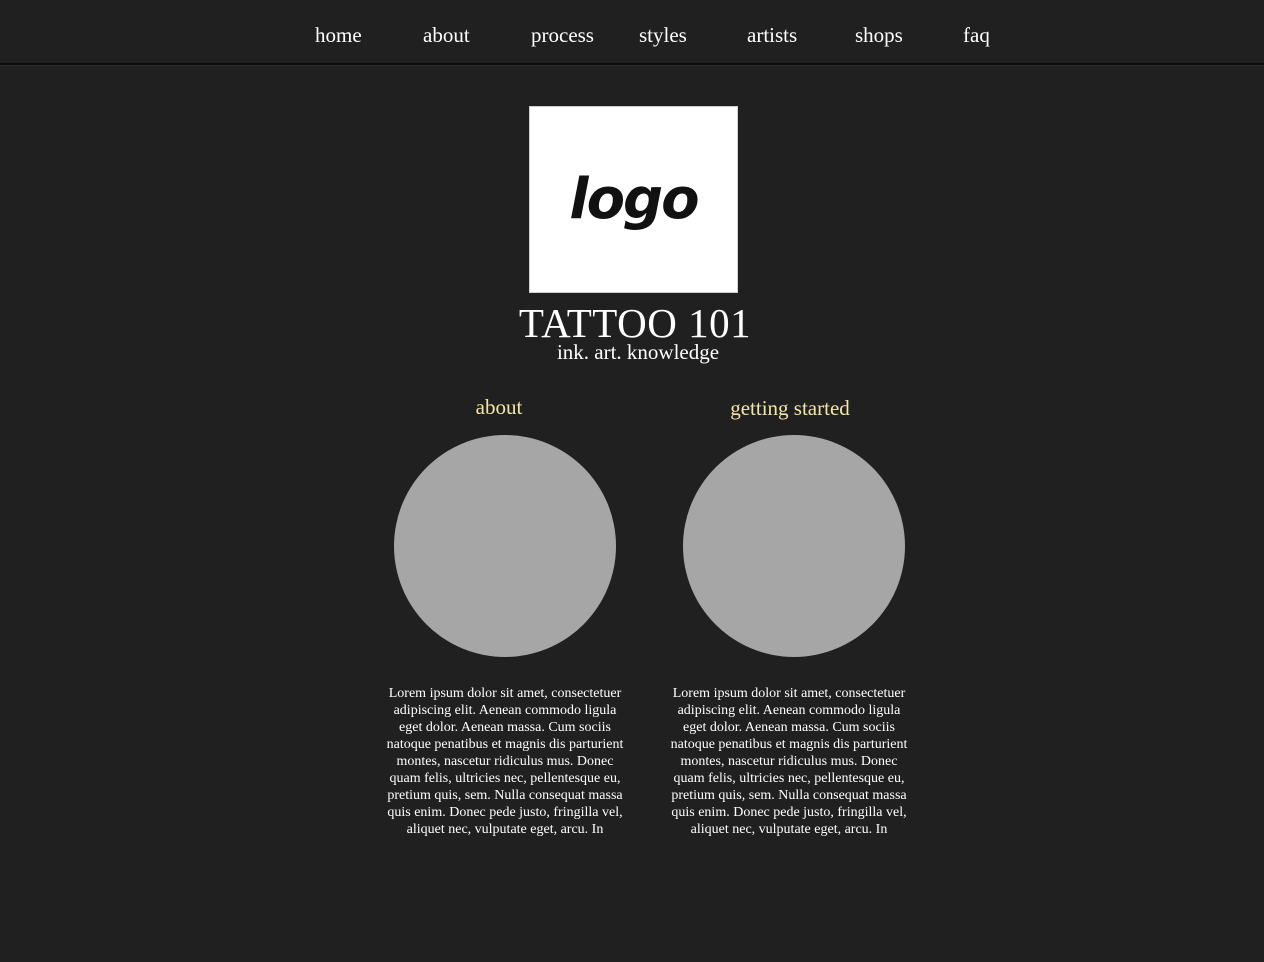  Describe the element at coordinates (976, 35) in the screenshot. I see `nav-faq-link: faq` at that location.